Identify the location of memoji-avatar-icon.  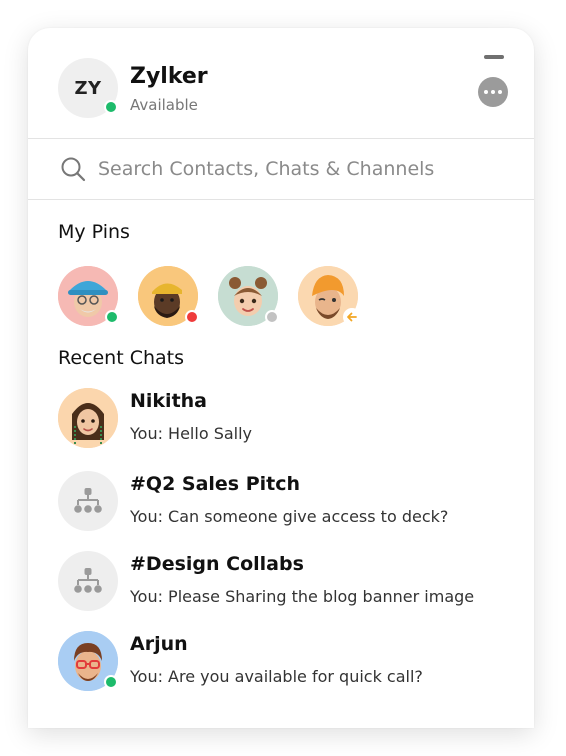
(88, 418).